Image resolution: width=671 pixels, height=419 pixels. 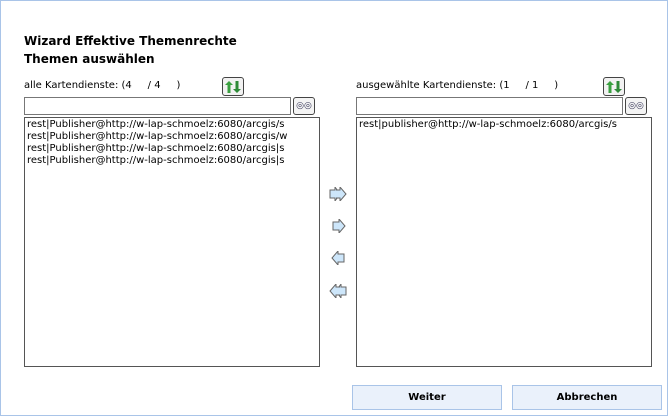 I want to click on double-arrow-right-icon, so click(x=338, y=194).